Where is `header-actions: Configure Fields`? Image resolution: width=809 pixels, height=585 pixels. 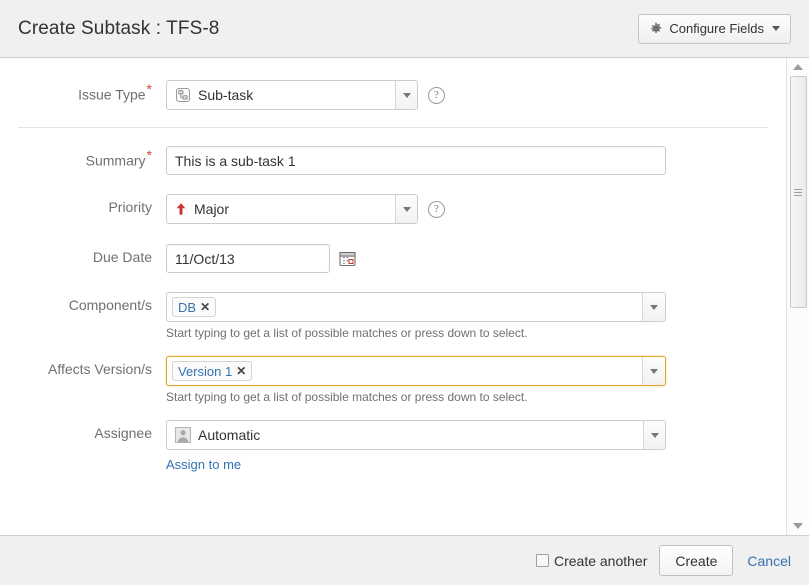 header-actions: Configure Fields is located at coordinates (714, 28).